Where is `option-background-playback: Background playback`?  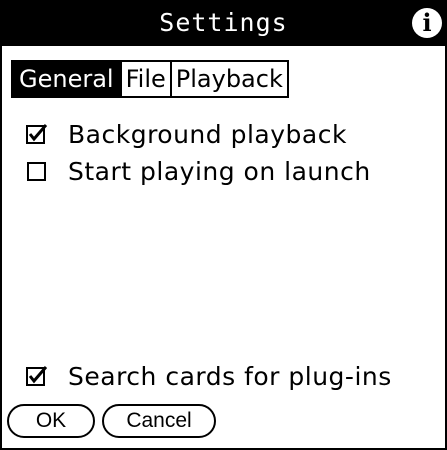
option-background-playback: Background playback is located at coordinates (186, 134).